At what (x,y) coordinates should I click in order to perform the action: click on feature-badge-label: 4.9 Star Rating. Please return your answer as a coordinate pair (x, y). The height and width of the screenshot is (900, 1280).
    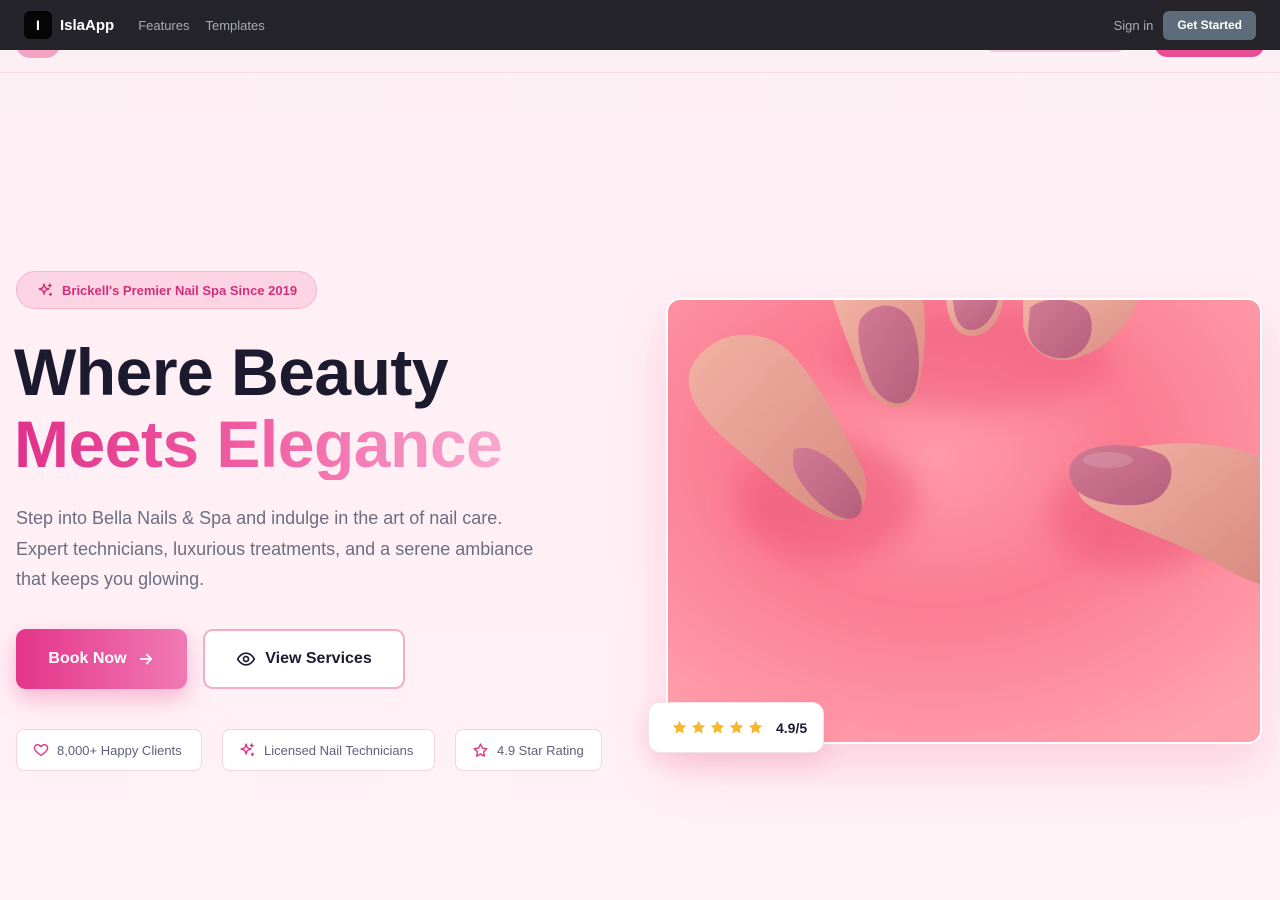
    Looking at the image, I should click on (540, 750).